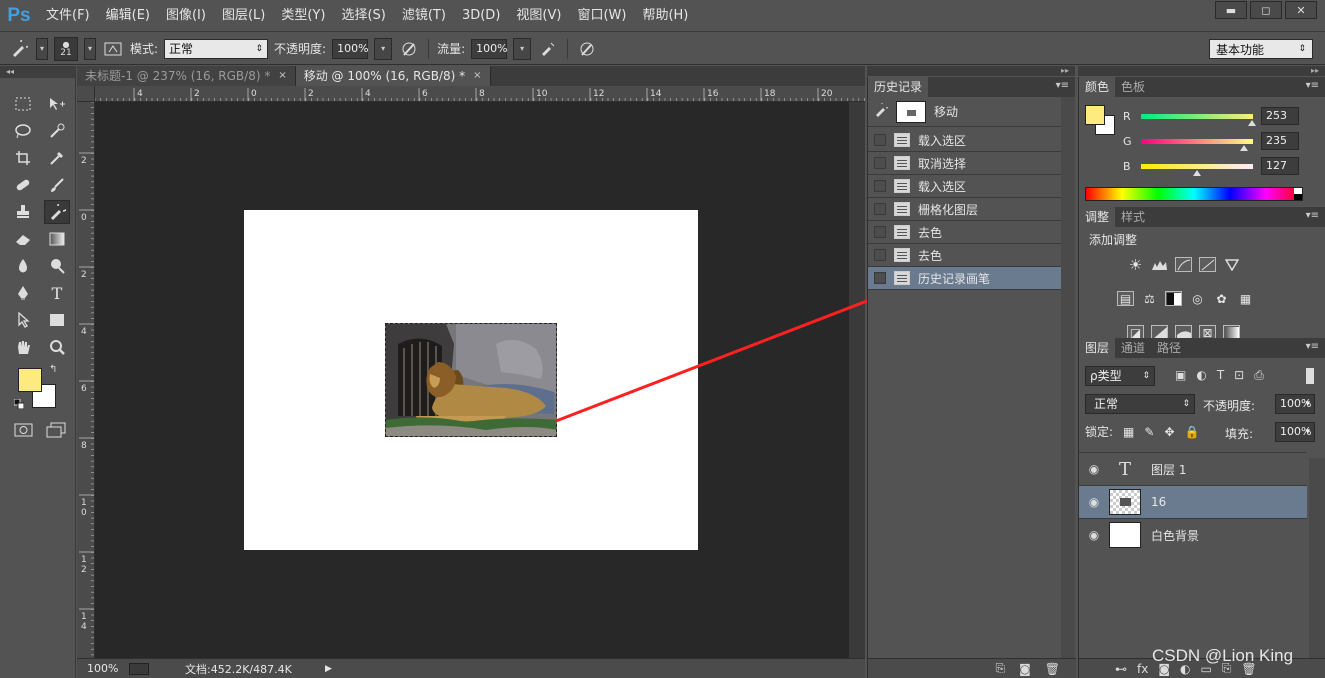  What do you see at coordinates (1140, 404) in the screenshot?
I see `layer-blend-mode-select: 正常 ⇕` at bounding box center [1140, 404].